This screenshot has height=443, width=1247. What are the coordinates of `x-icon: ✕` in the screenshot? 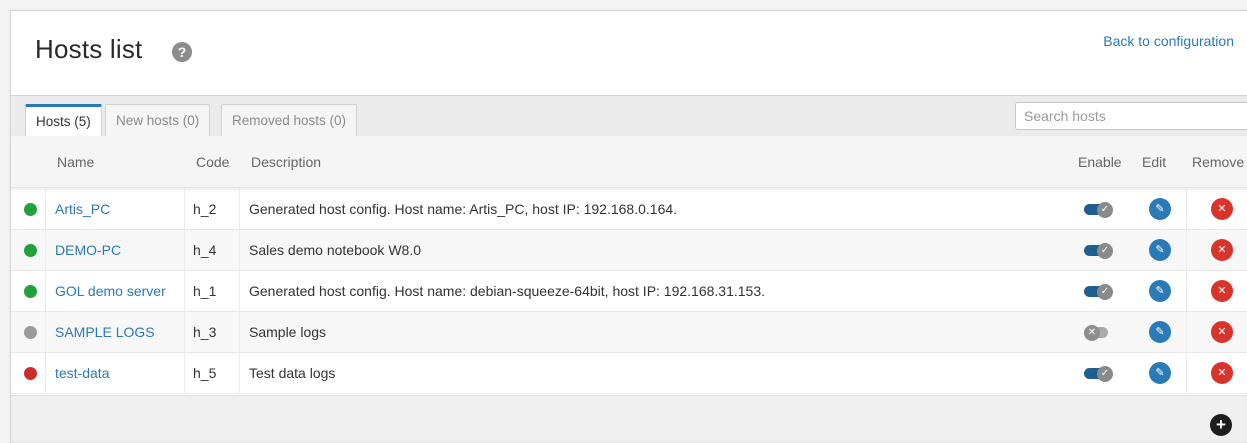 It's located at (1092, 333).